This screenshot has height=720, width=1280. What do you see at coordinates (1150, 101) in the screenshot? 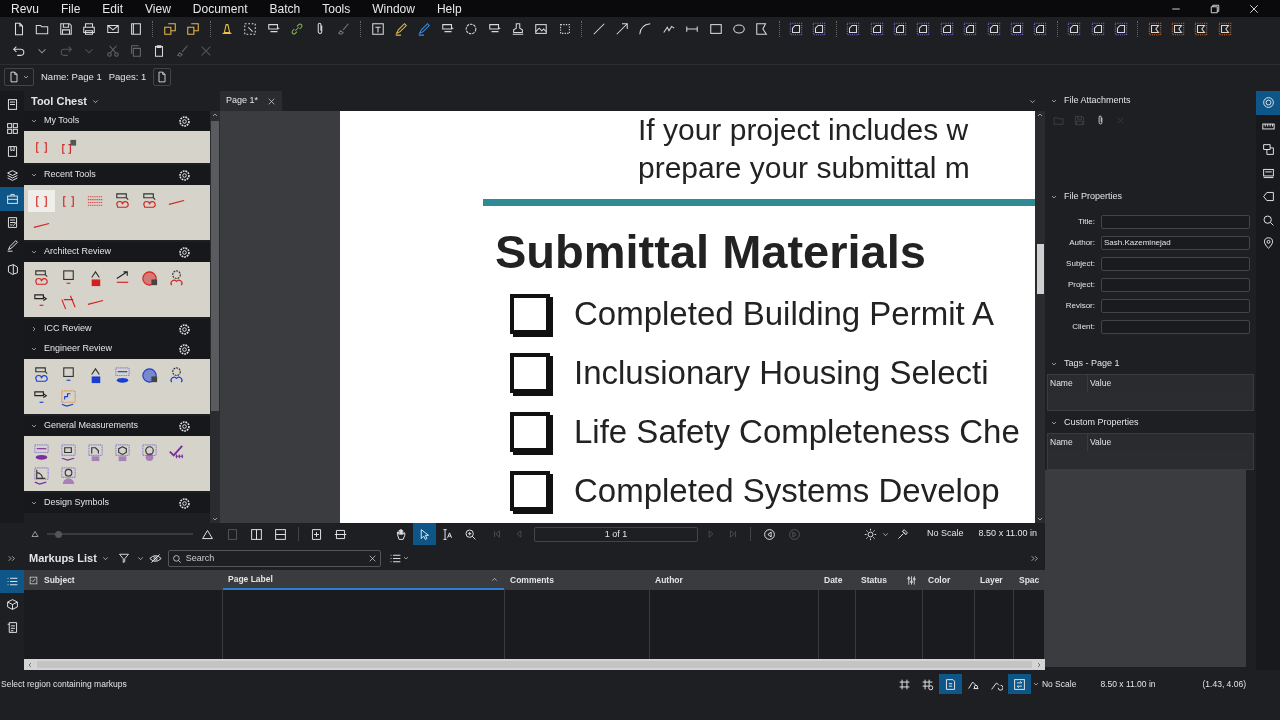
I see `section-header: File Attachments` at bounding box center [1150, 101].